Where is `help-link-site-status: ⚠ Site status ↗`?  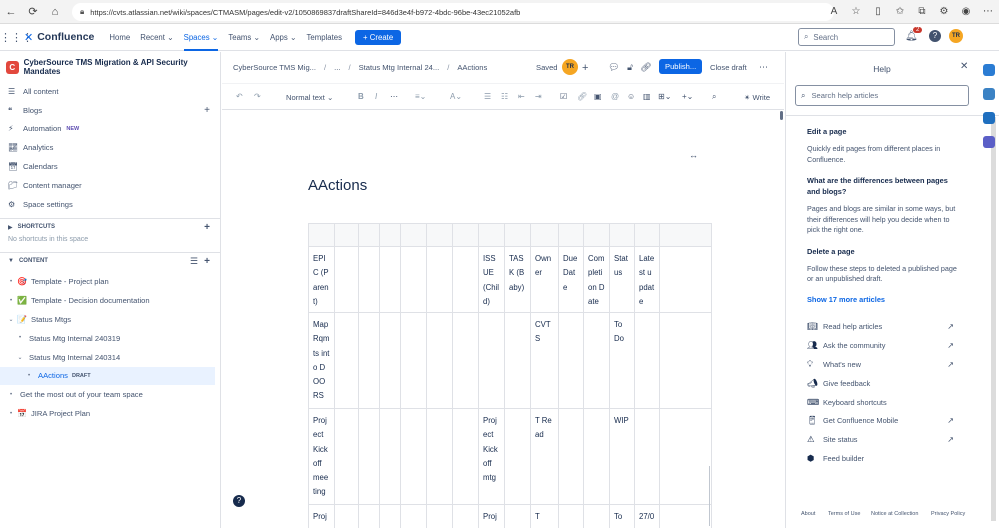 help-link-site-status: ⚠ Site status ↗ is located at coordinates (880, 439).